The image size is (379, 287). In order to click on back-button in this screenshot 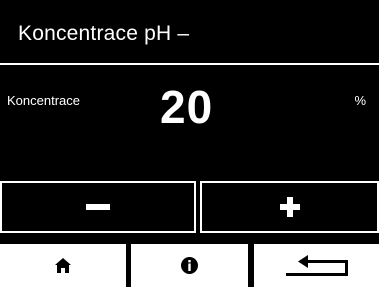, I will do `click(316, 265)`.